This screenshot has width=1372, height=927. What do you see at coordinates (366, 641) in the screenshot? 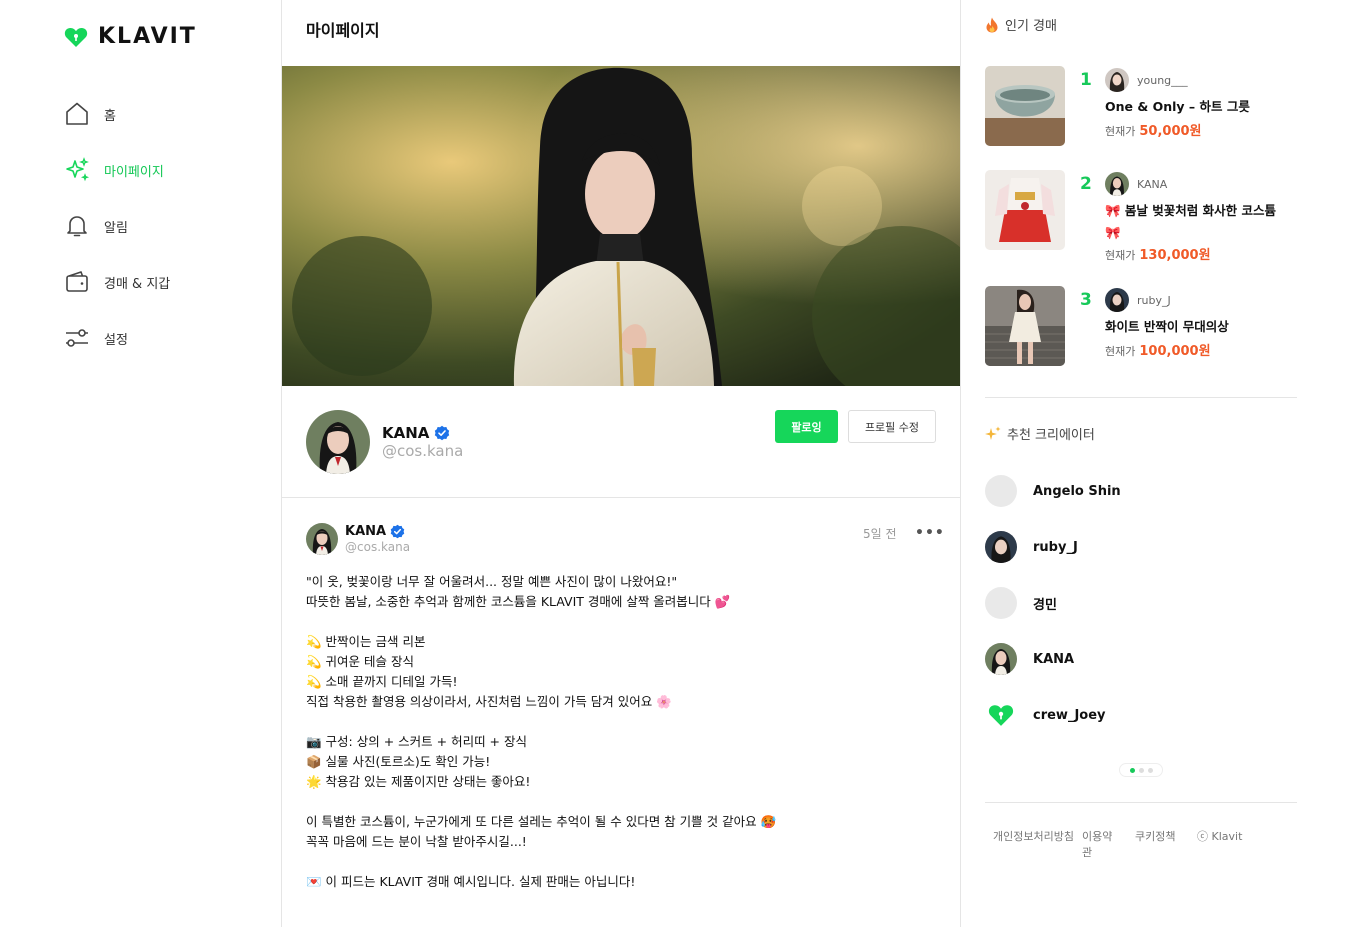
I see `post-line: 💫 반짝이는 금색 리본` at bounding box center [366, 641].